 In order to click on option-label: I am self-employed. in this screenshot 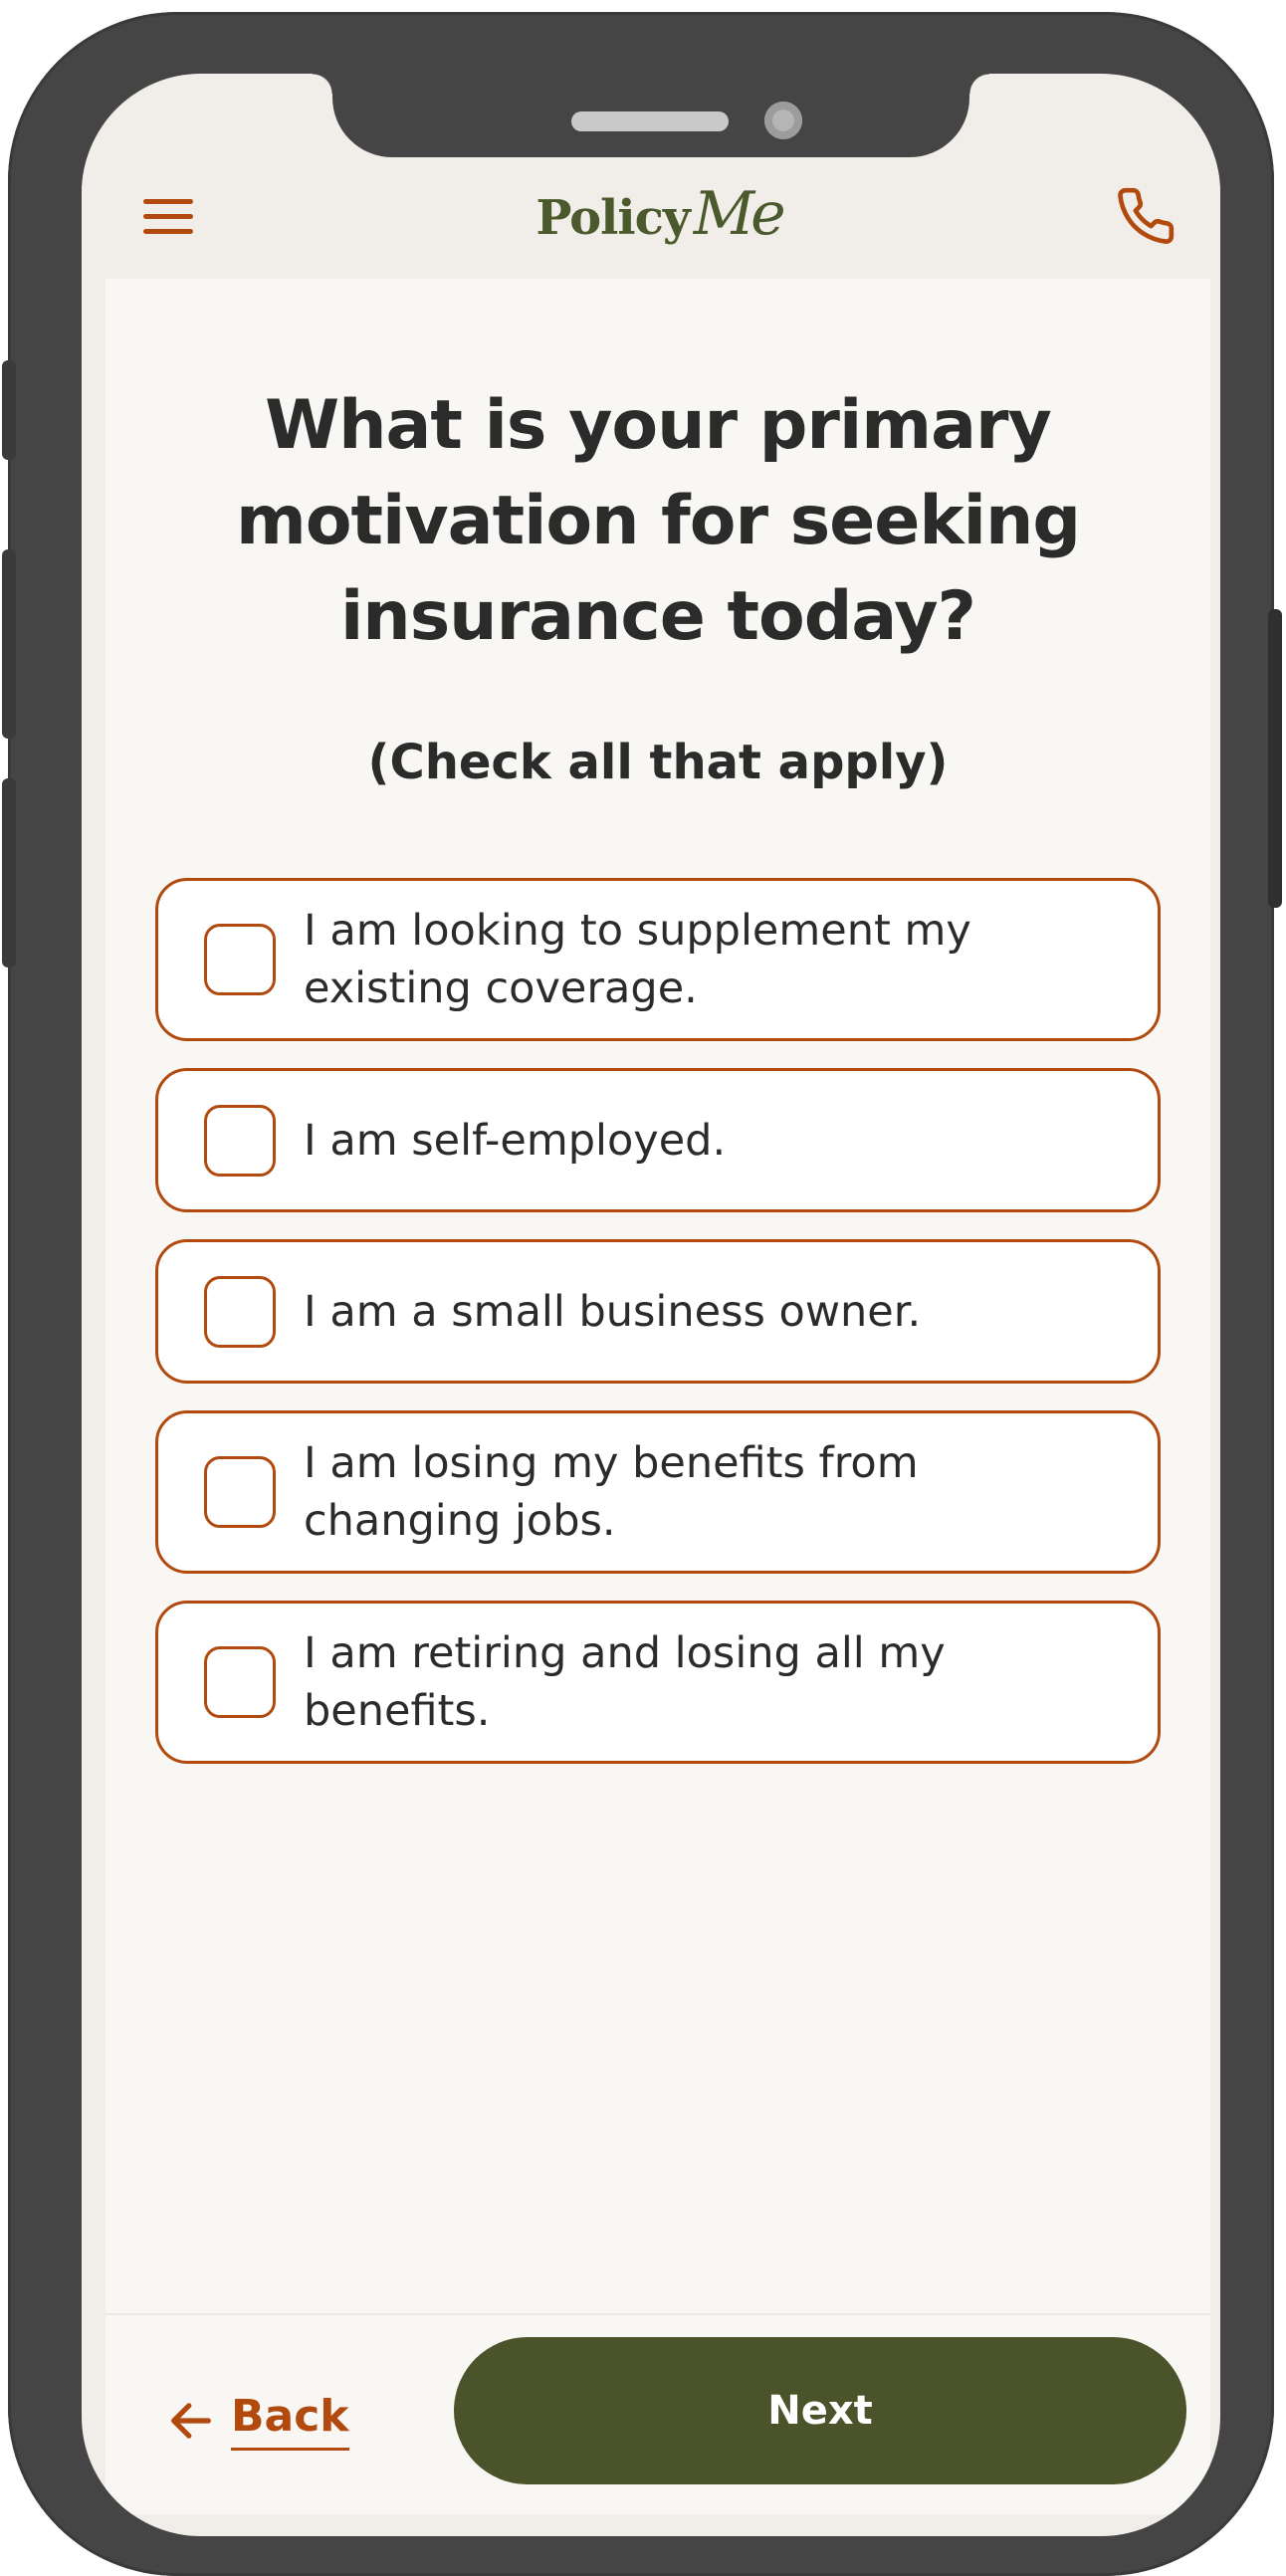, I will do `click(515, 1140)`.